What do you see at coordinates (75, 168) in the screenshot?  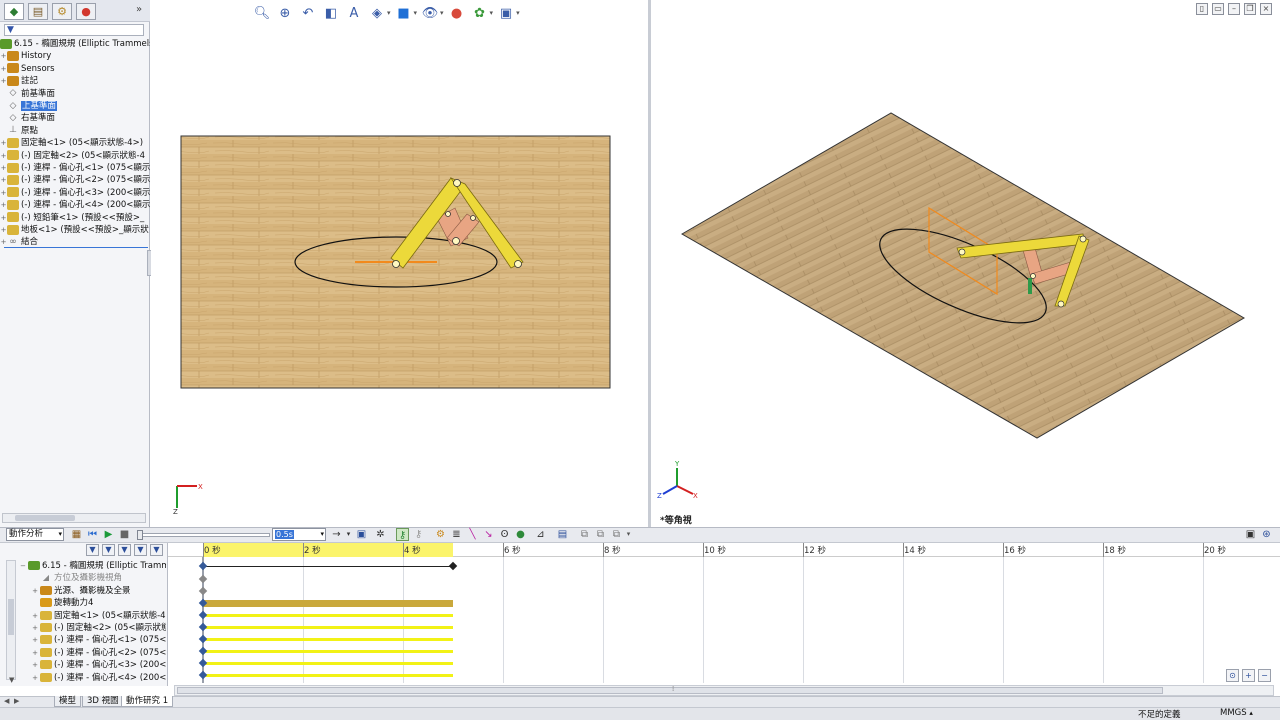 I see `tree-item: + (-) 連桿 - 偏心孔<1> (075<顯示` at bounding box center [75, 168].